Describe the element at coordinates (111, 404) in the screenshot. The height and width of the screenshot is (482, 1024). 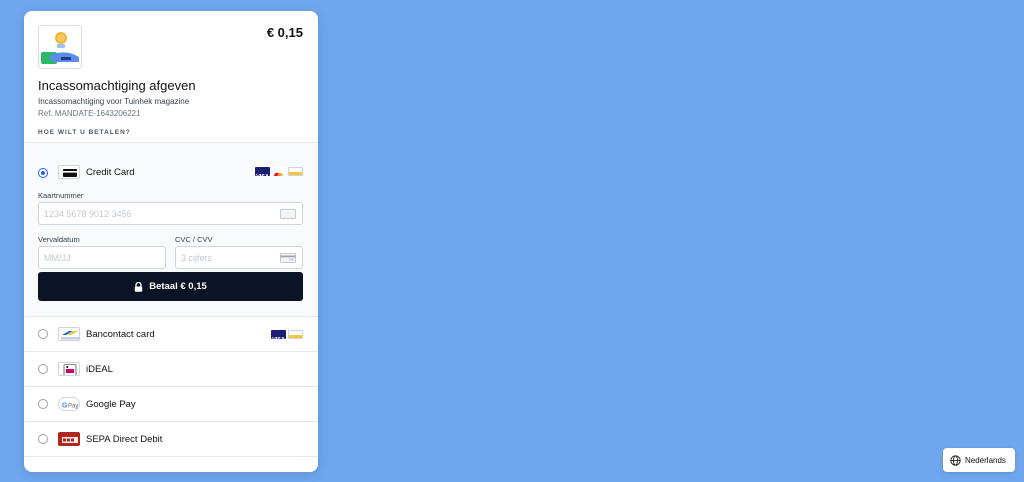
I see `google-pay-label: Google Pay` at that location.